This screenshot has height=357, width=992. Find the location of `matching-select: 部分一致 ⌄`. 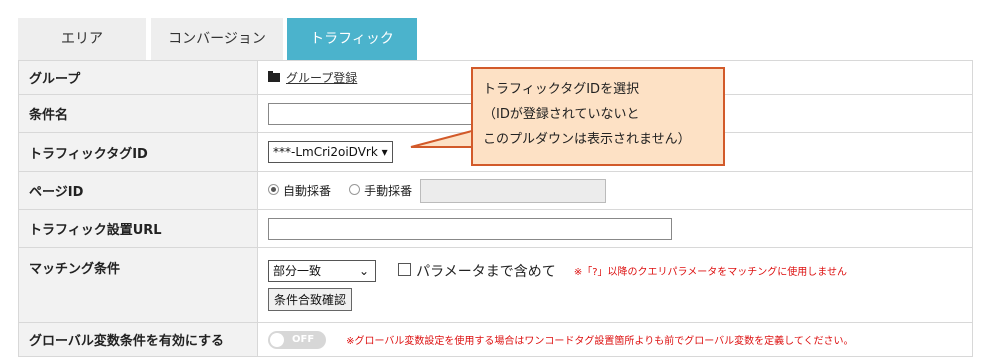

matching-select: 部分一致 ⌄ is located at coordinates (322, 270).